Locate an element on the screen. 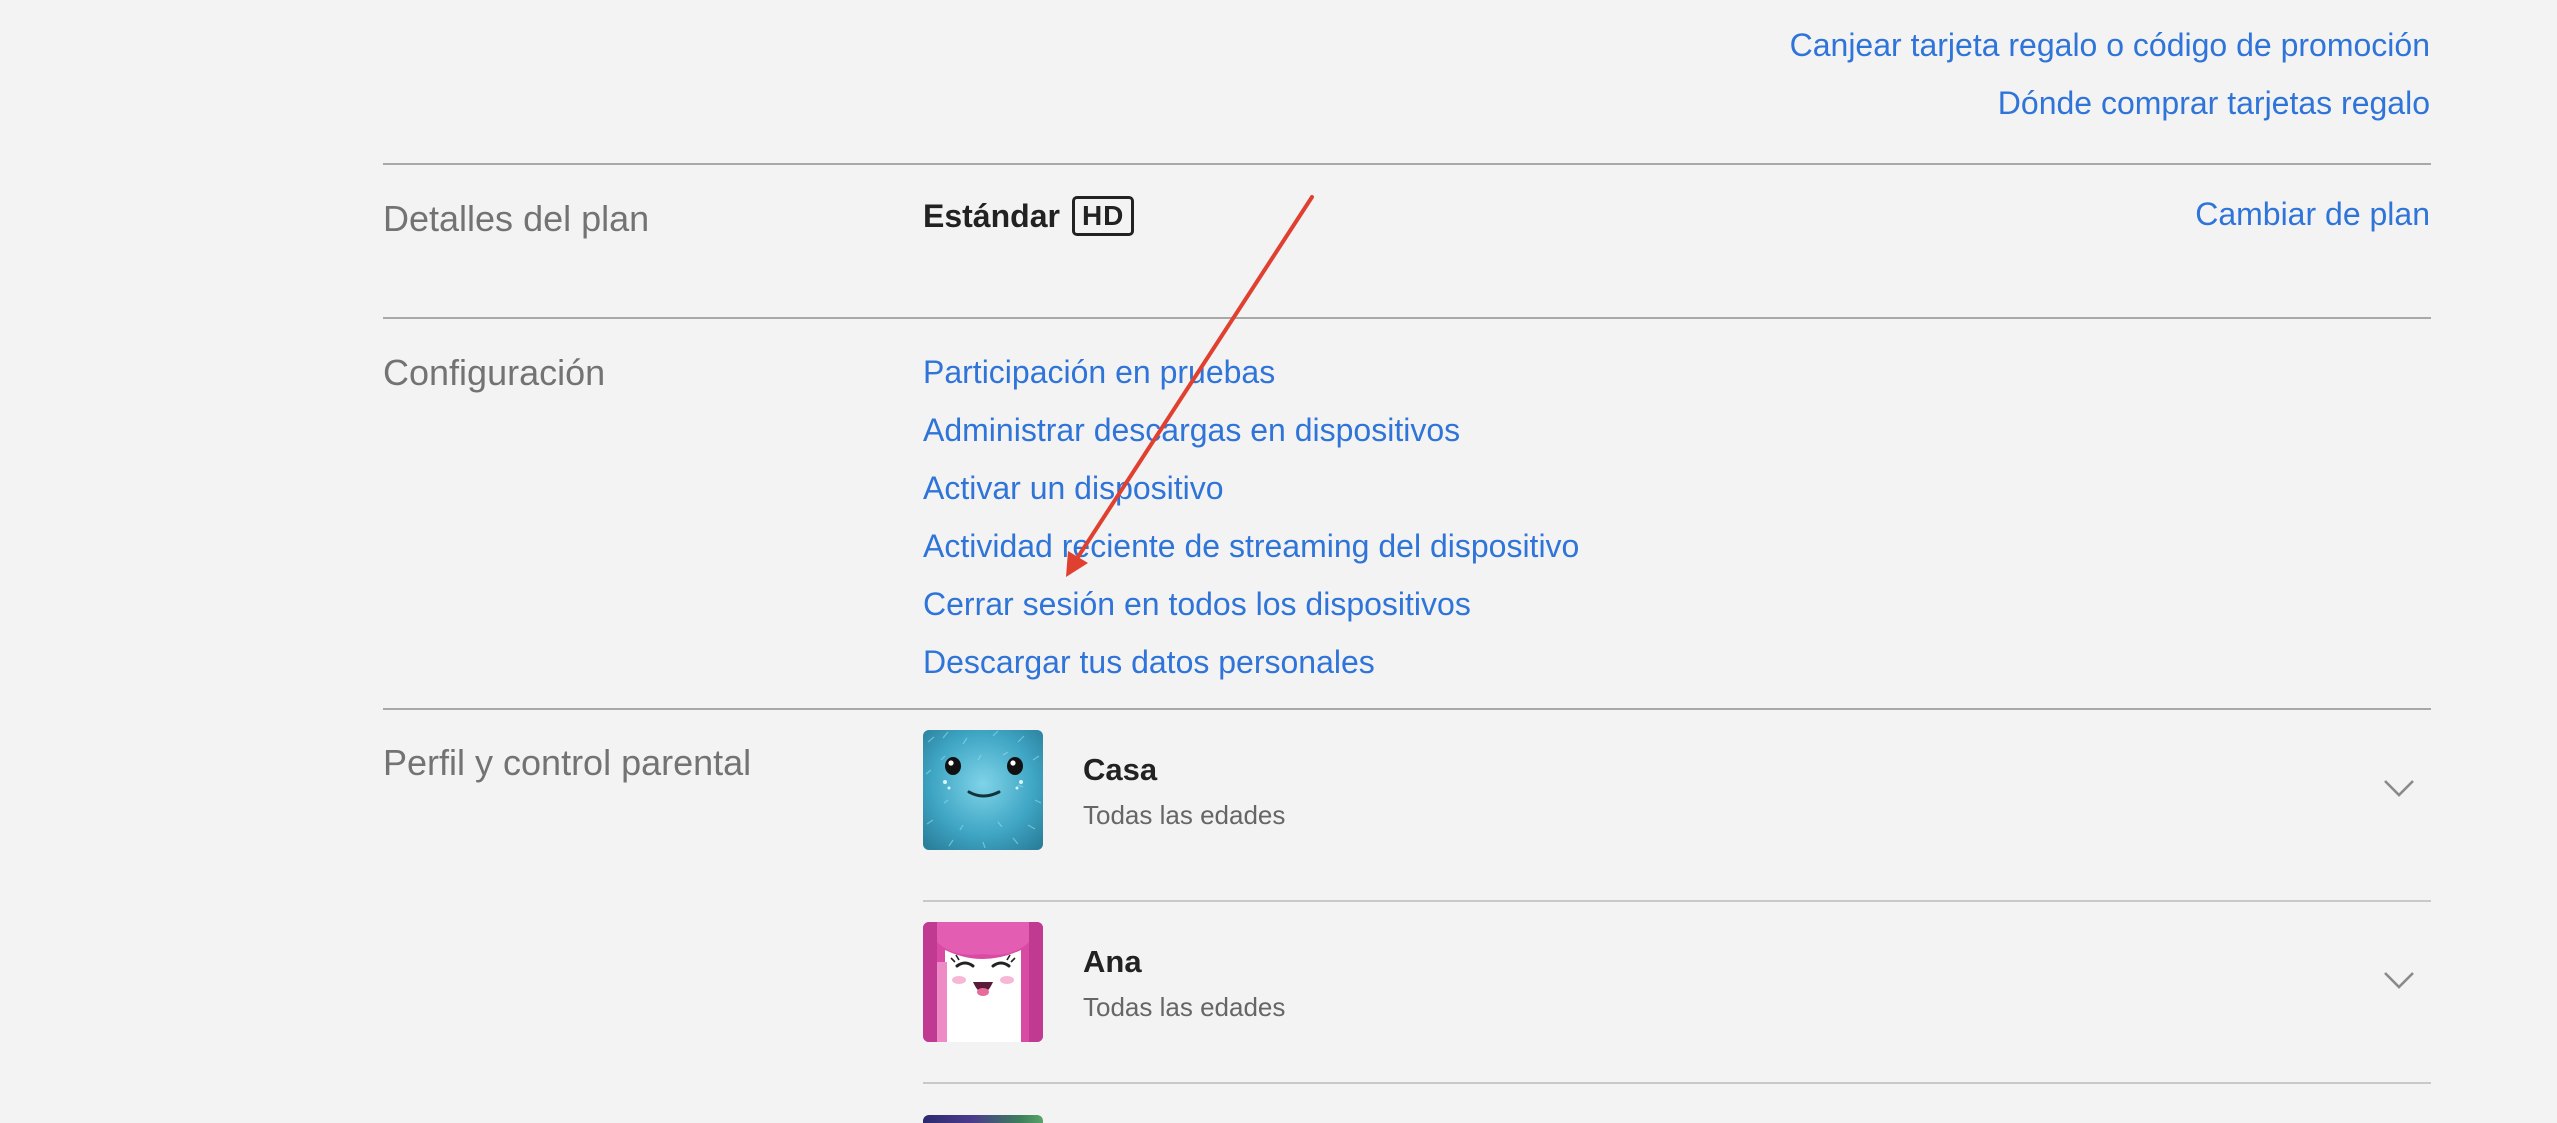 This screenshot has width=2557, height=1123. download-personal-data-link: Descargar tus datos personales is located at coordinates (1251, 662).